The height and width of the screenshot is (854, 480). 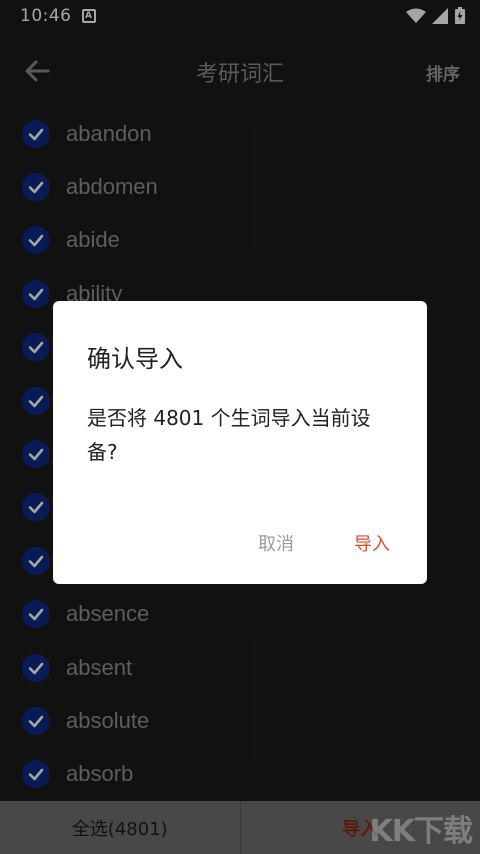 What do you see at coordinates (421, 831) in the screenshot?
I see `watermark-logo: KK下载` at bounding box center [421, 831].